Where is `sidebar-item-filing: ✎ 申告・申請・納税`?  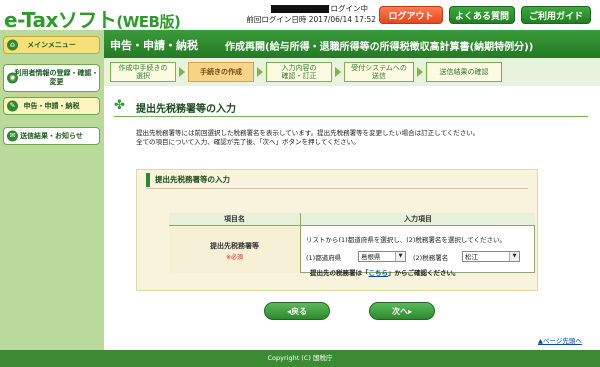
sidebar-item-filing: ✎ 申告・申請・納税 is located at coordinates (51, 106).